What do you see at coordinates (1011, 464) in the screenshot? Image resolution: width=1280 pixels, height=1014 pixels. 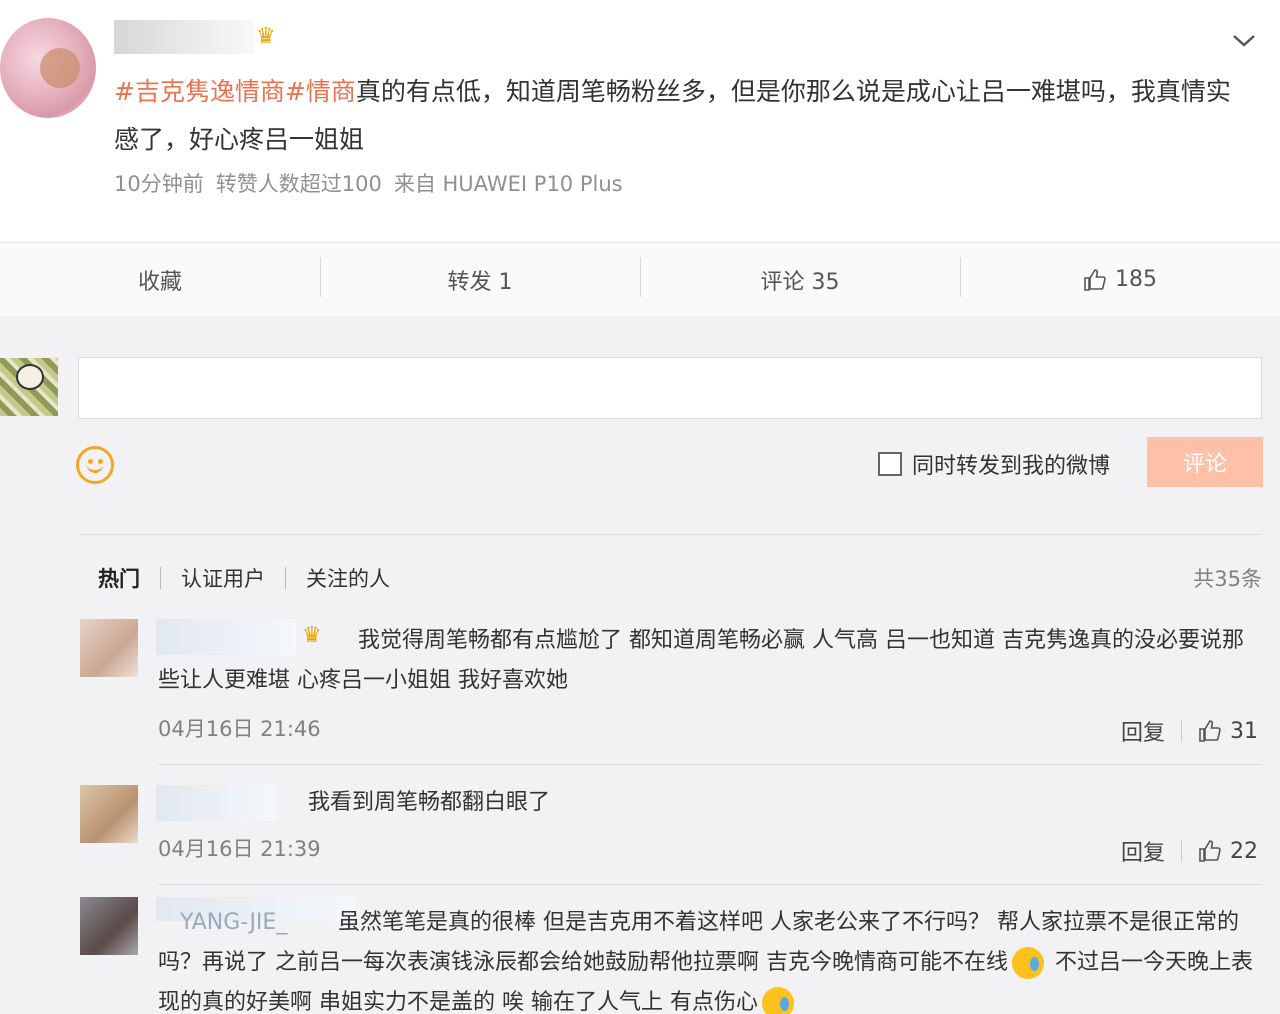 I see `repost-checkbox-label: 同时转发到我的微博` at bounding box center [1011, 464].